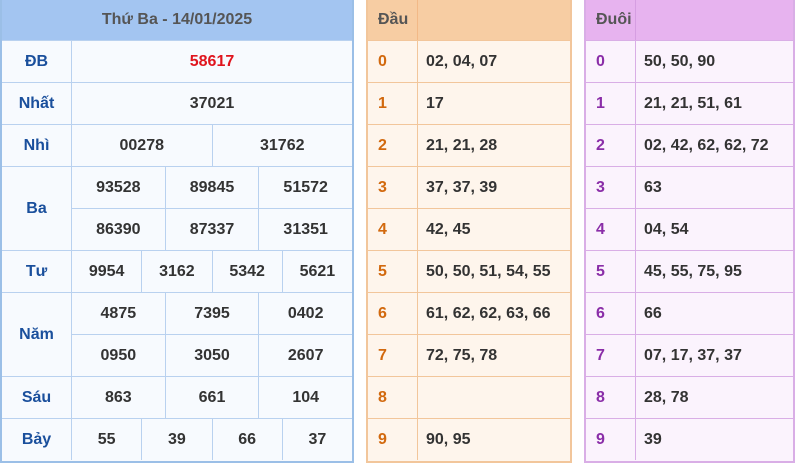  I want to click on prize-row: Nhất 37021, so click(177, 103).